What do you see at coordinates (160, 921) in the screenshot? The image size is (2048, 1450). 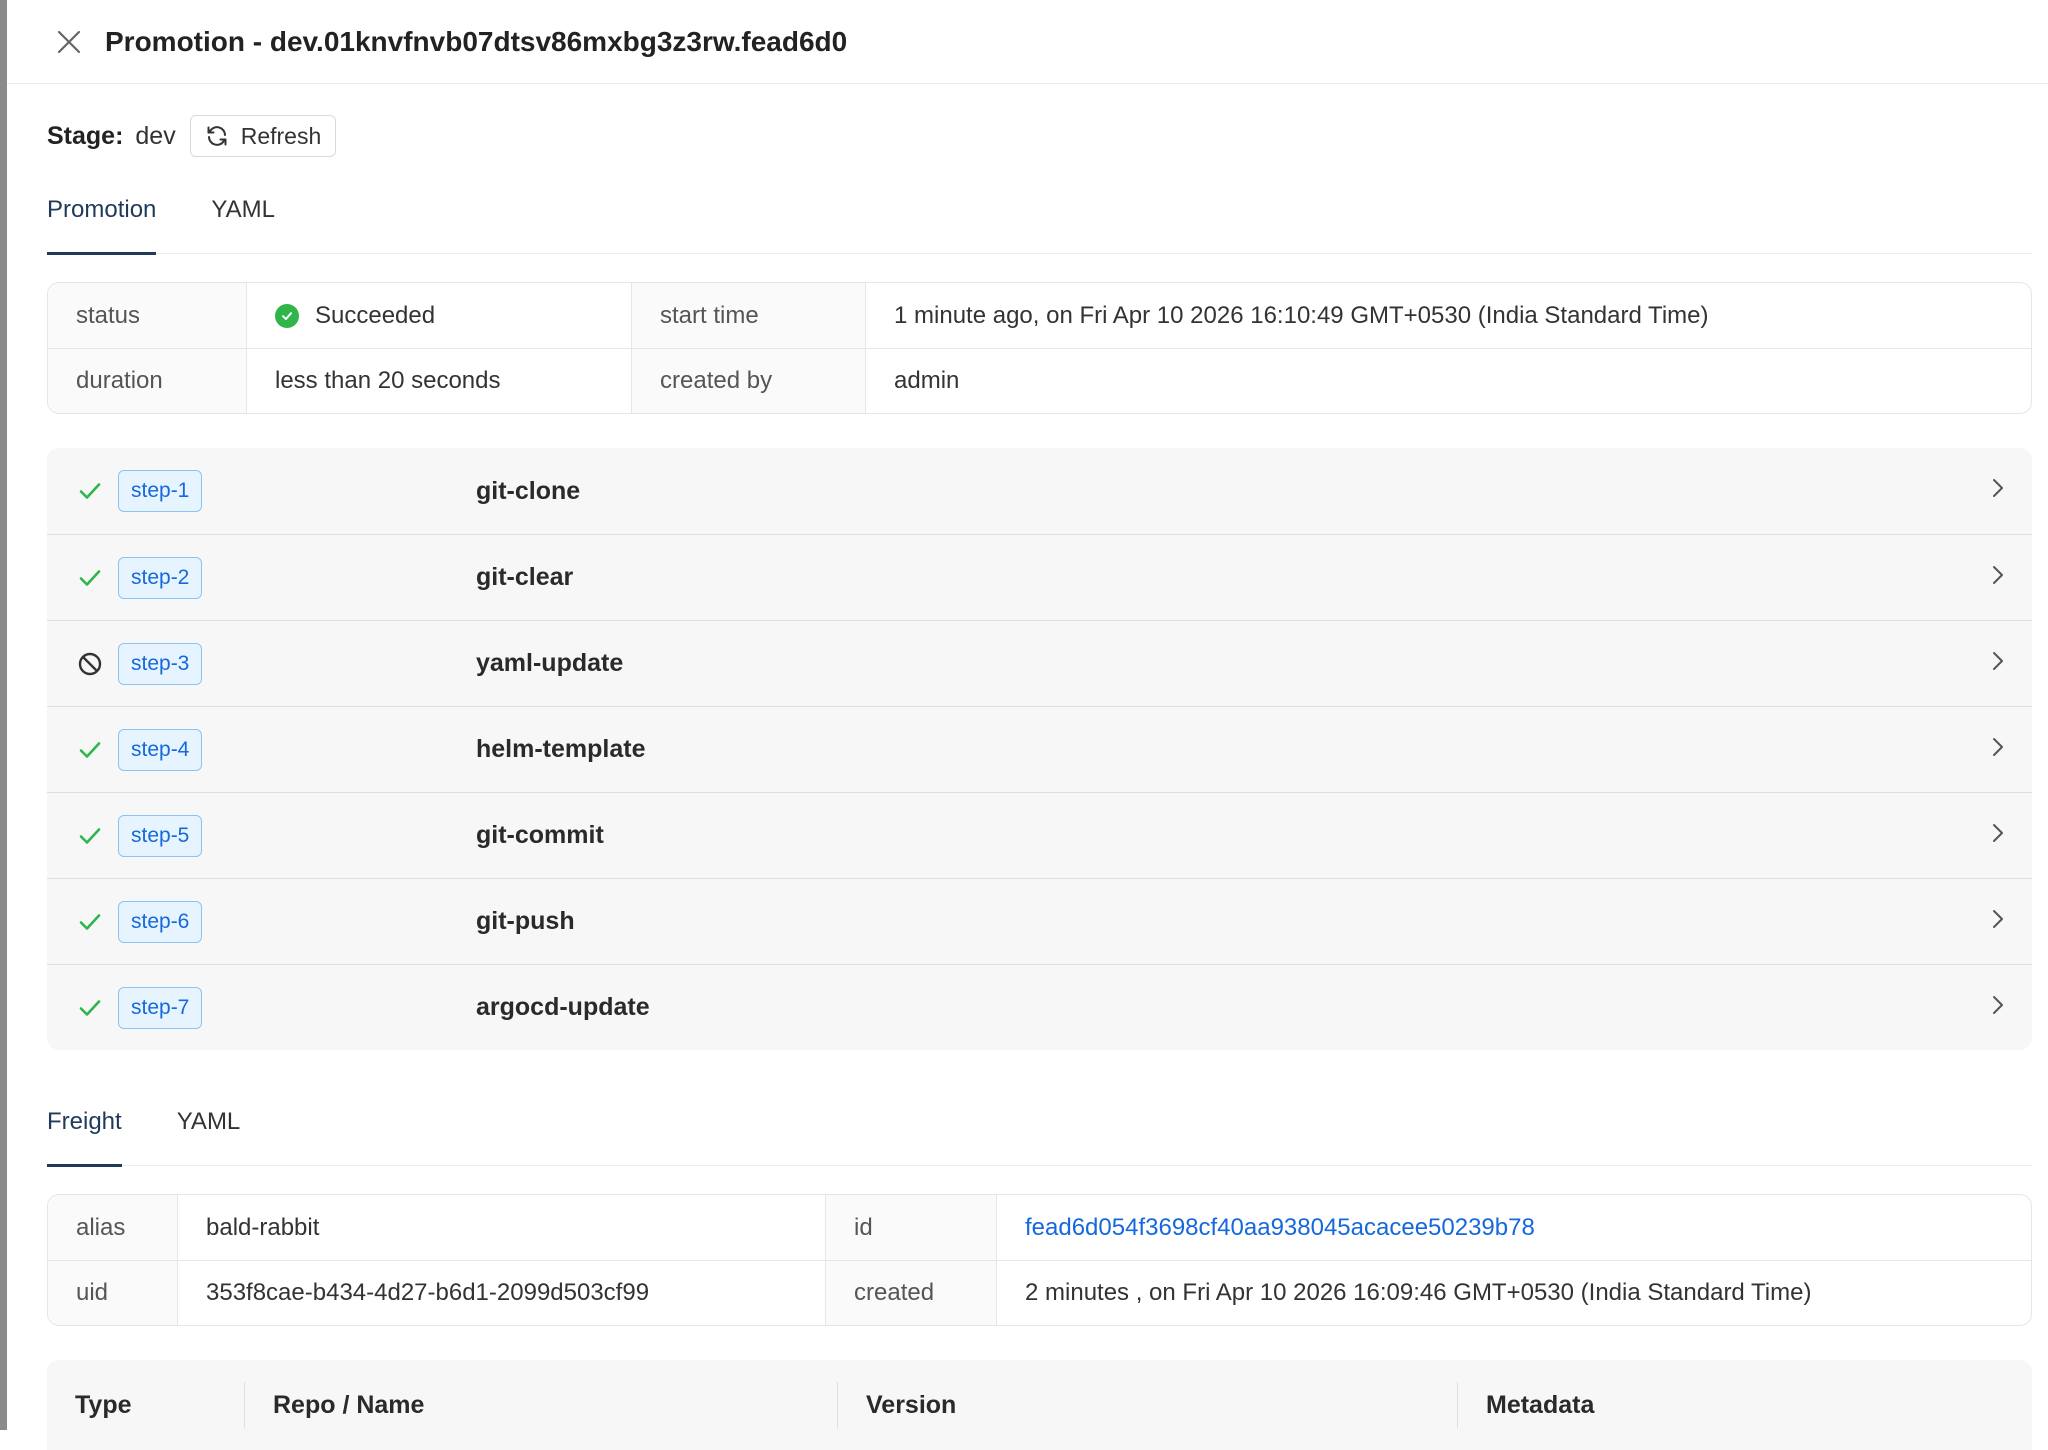 I see `step-tag: step-6` at bounding box center [160, 921].